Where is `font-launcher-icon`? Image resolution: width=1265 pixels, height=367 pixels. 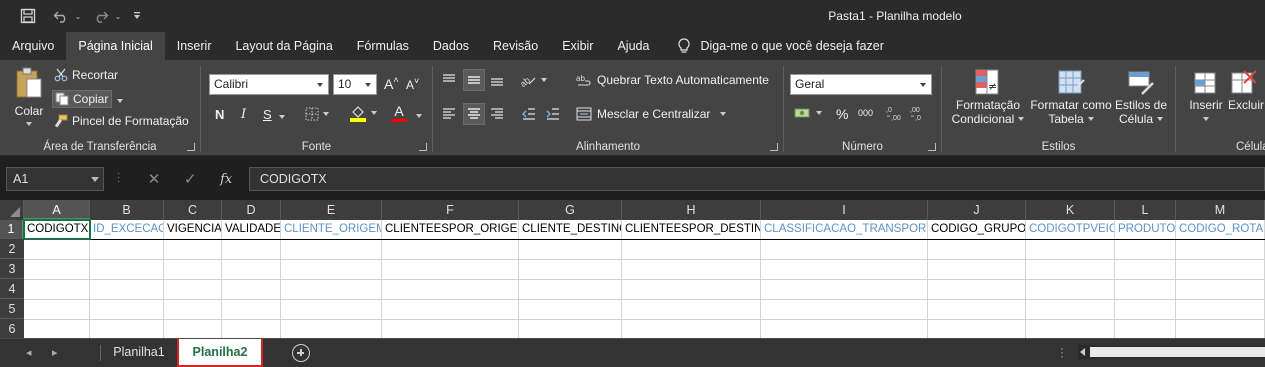
font-launcher-icon is located at coordinates (423, 147).